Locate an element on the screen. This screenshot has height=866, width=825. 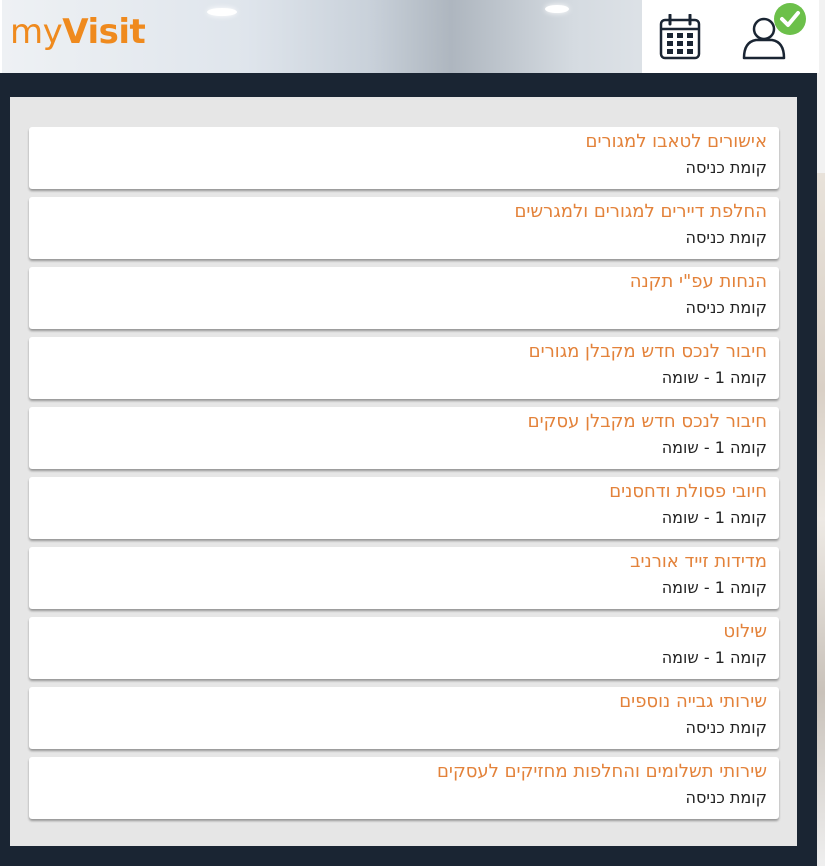
service-item: חיובי פסולת ודחסנים קומה 1 - שומה is located at coordinates (404, 508).